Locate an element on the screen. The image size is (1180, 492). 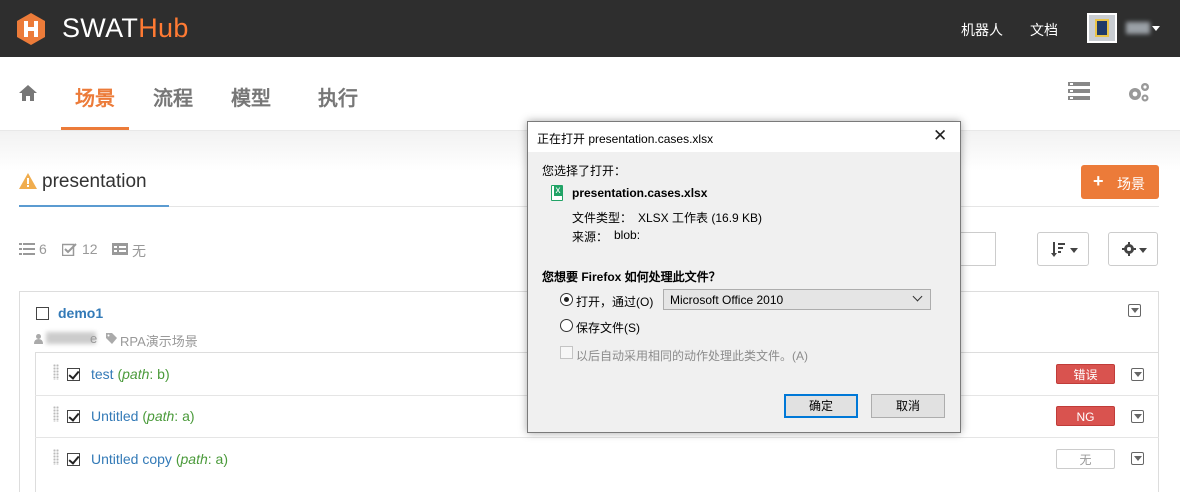
case-count: 12 is located at coordinates (90, 249).